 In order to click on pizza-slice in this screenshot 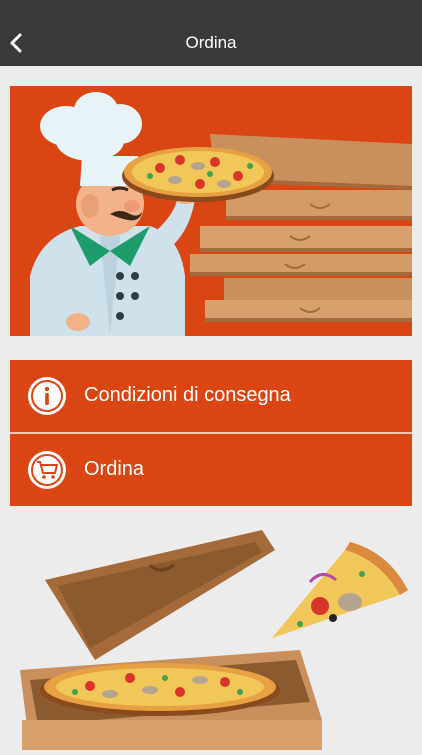, I will do `click(340, 590)`.